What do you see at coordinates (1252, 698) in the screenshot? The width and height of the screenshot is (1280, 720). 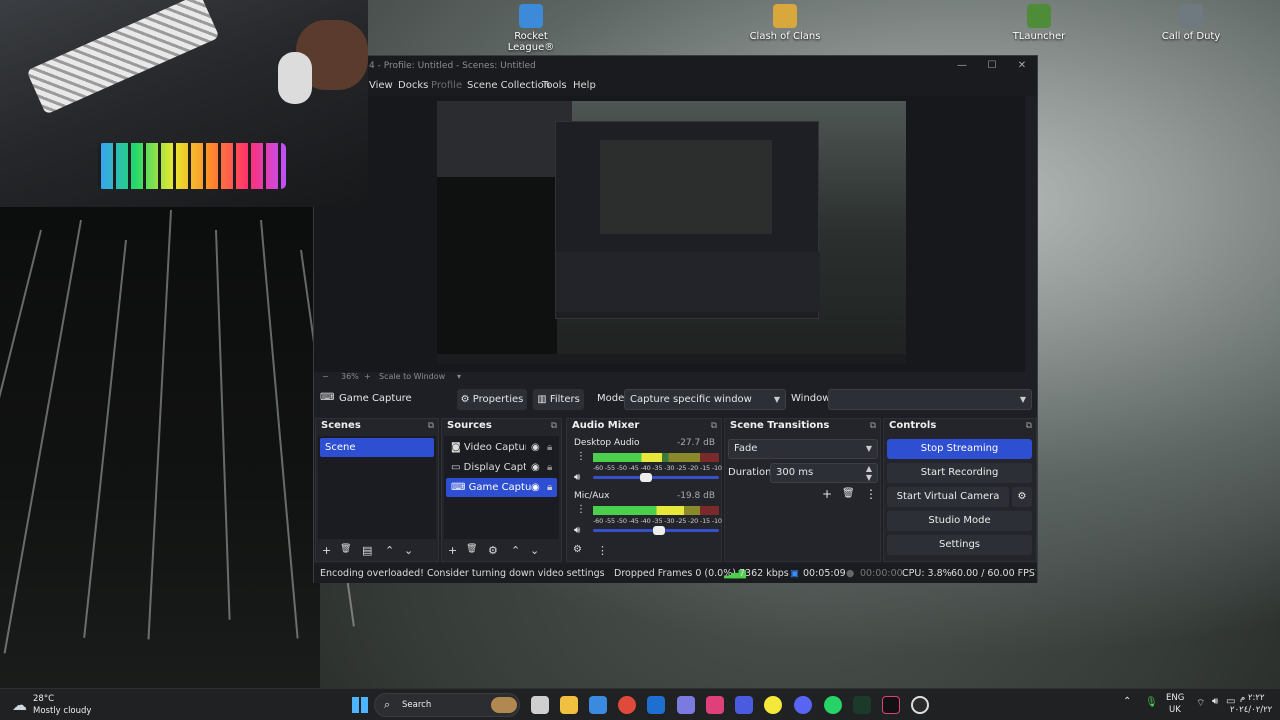 I see `clock-time: ٢:٢٢ م` at bounding box center [1252, 698].